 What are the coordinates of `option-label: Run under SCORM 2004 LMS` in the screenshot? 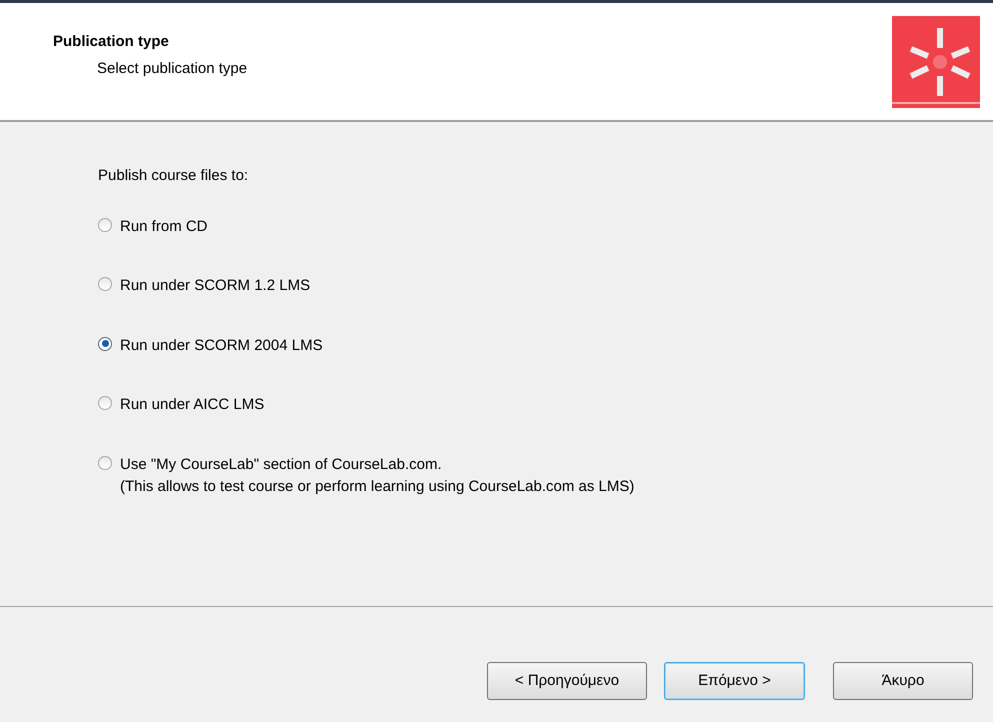 It's located at (221, 345).